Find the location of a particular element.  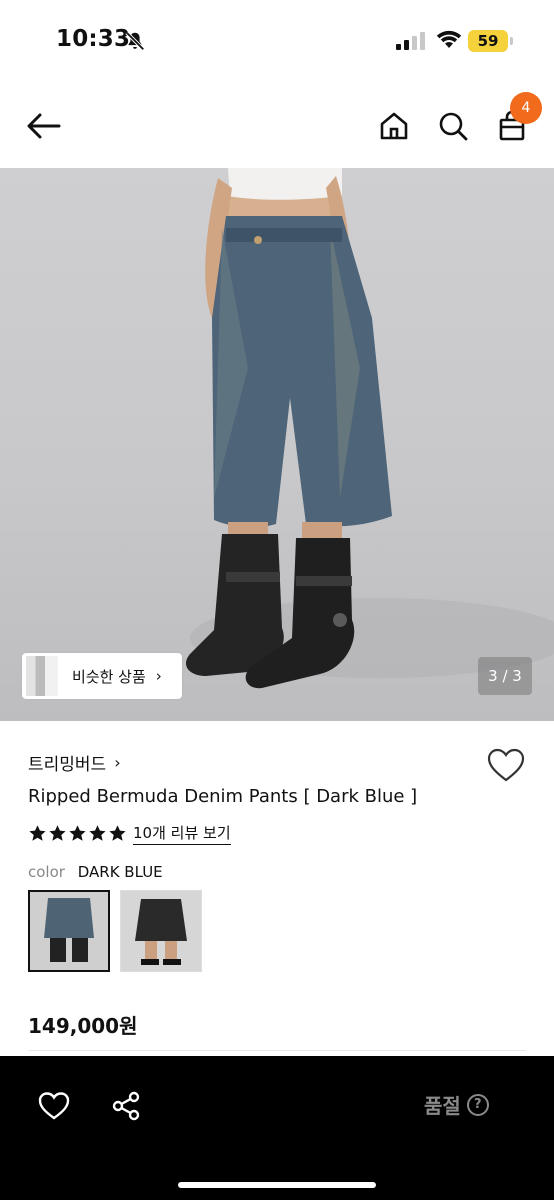

battery-level: 59 is located at coordinates (488, 41).